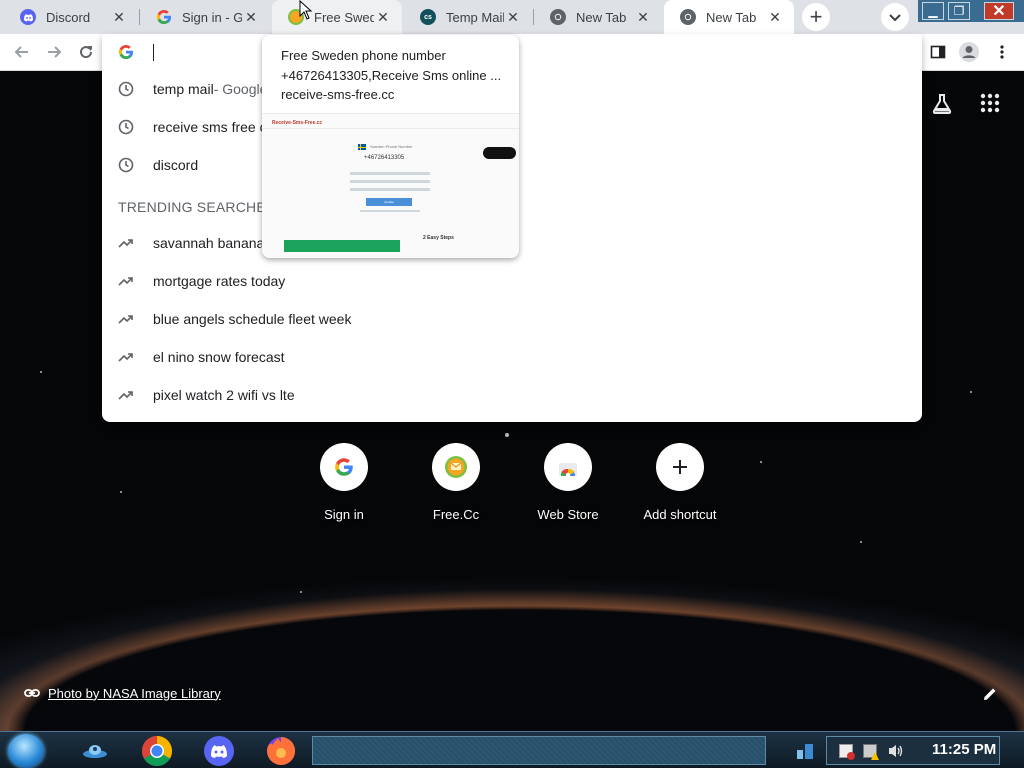 The height and width of the screenshot is (768, 1024). I want to click on shortcut-free-cc: Free.Cc, so click(456, 488).